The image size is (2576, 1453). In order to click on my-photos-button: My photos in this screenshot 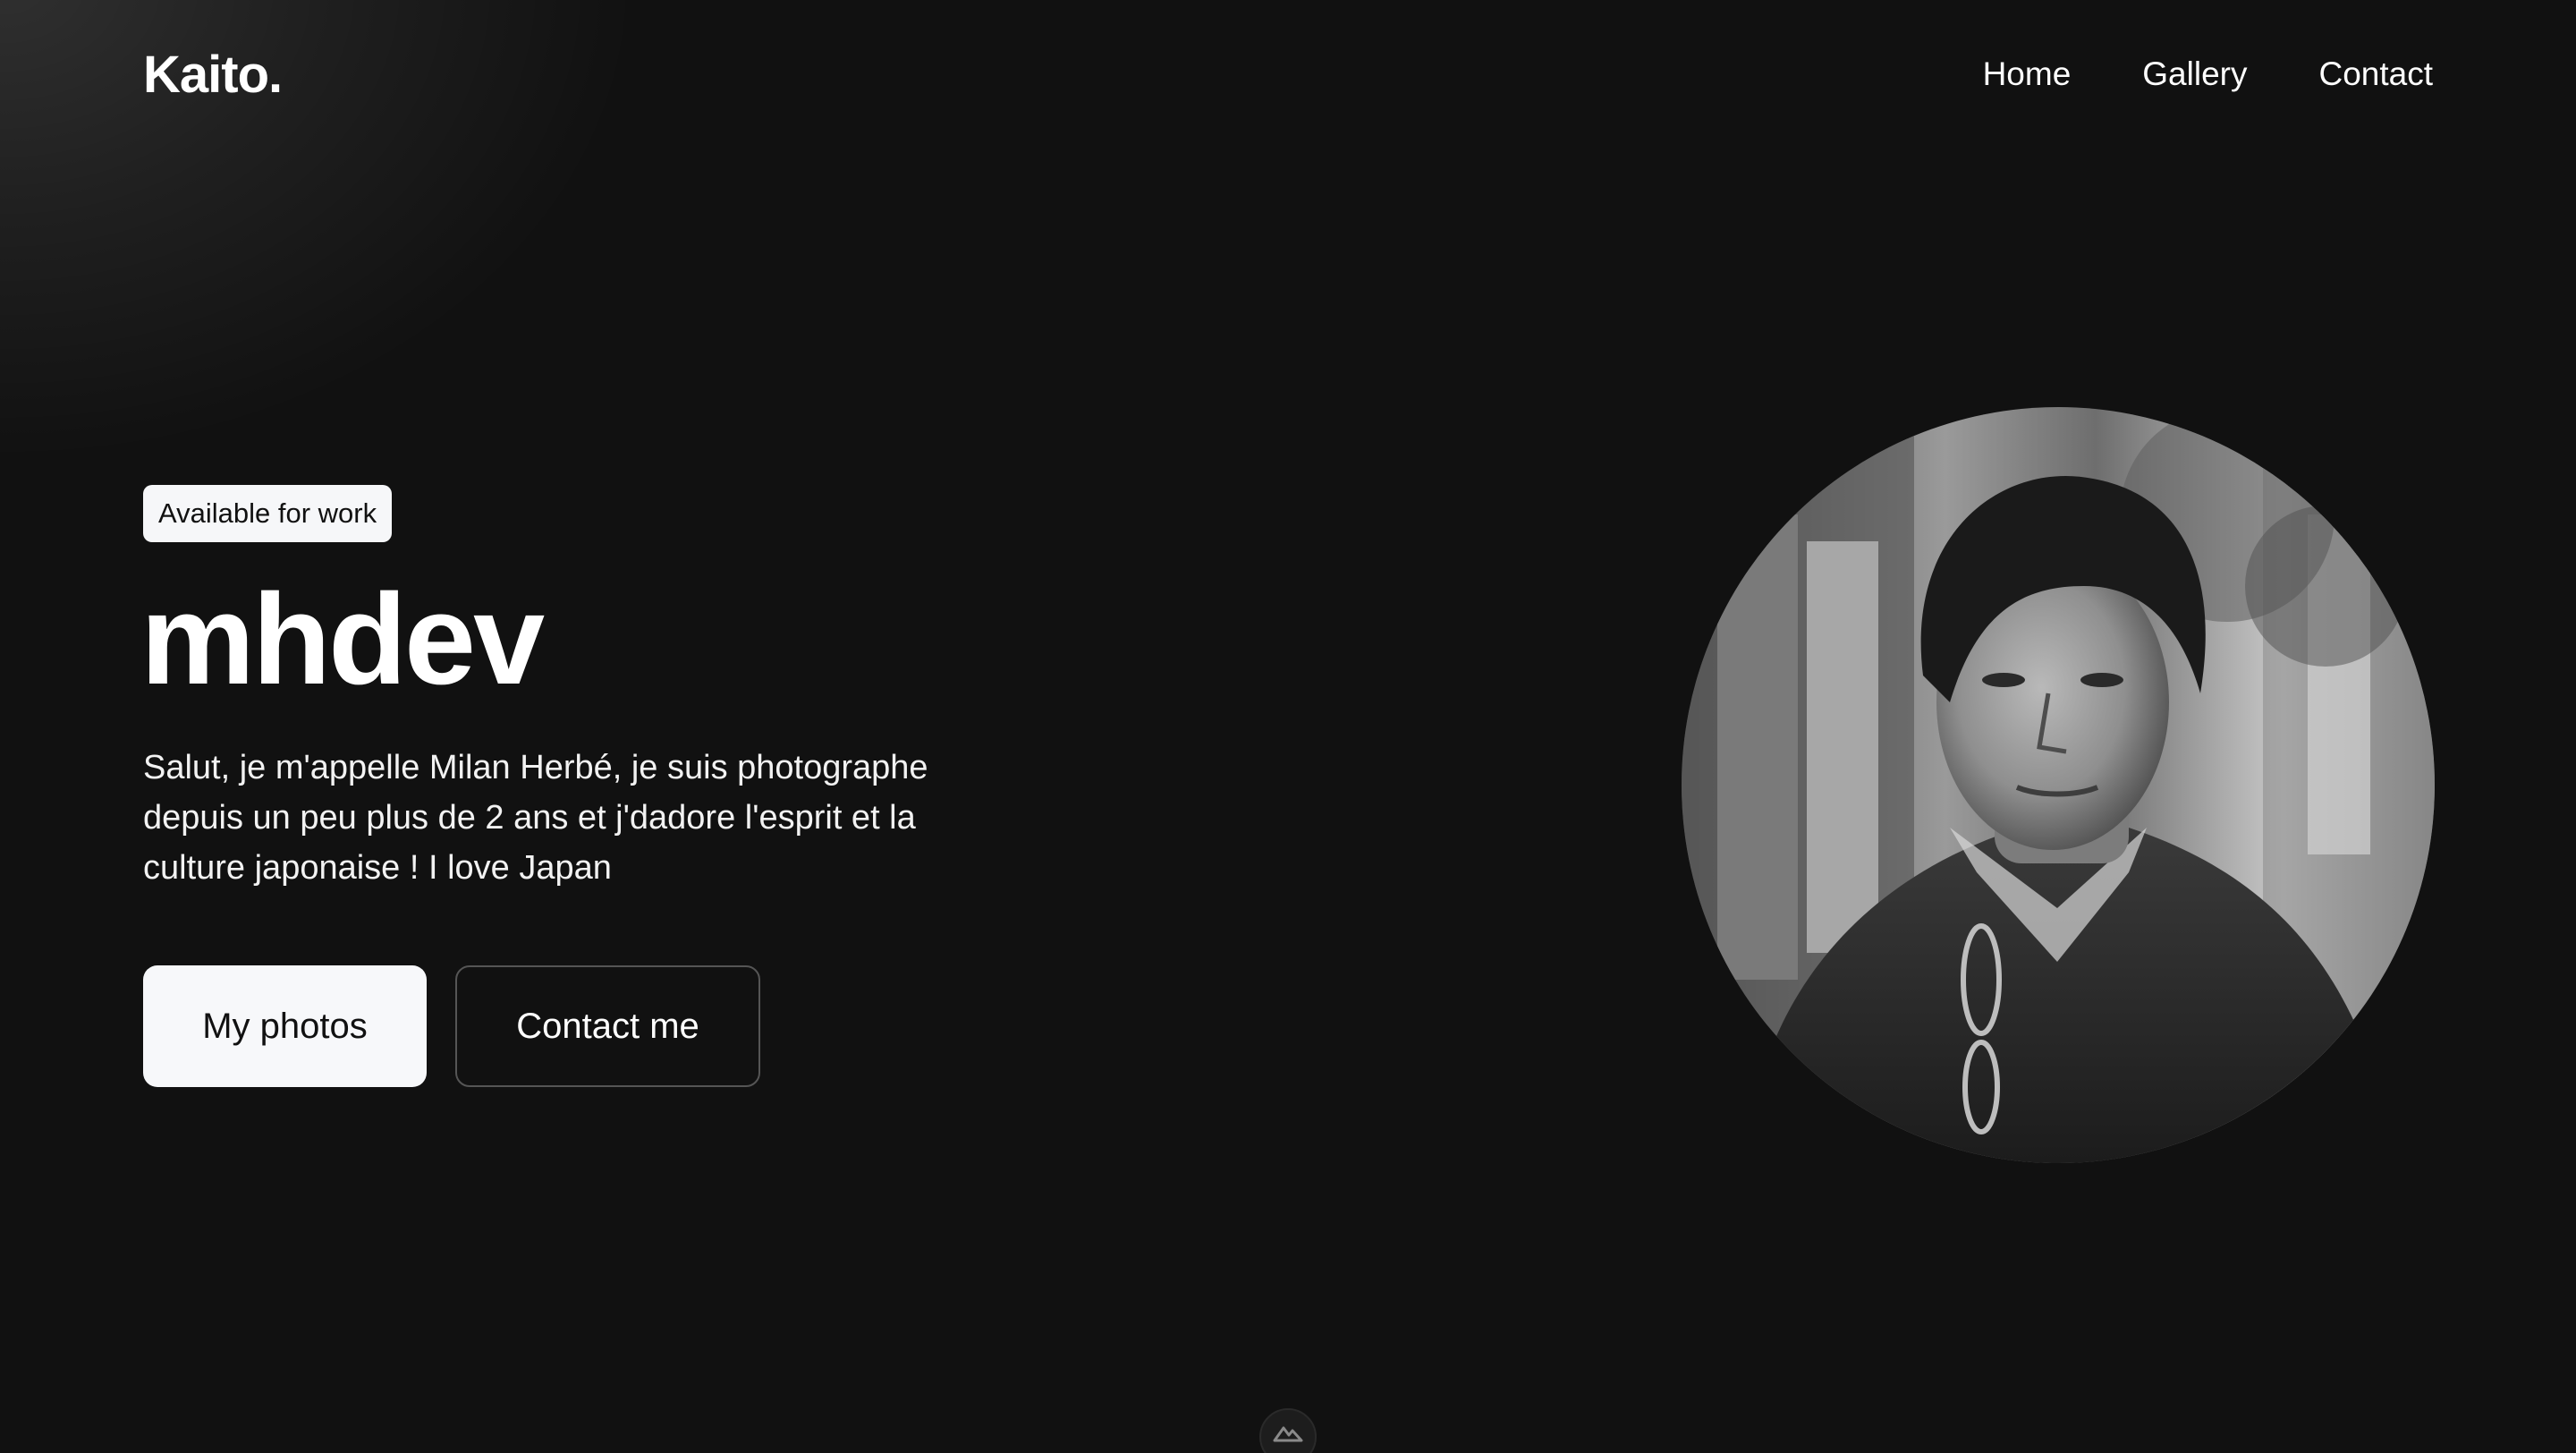, I will do `click(285, 1026)`.